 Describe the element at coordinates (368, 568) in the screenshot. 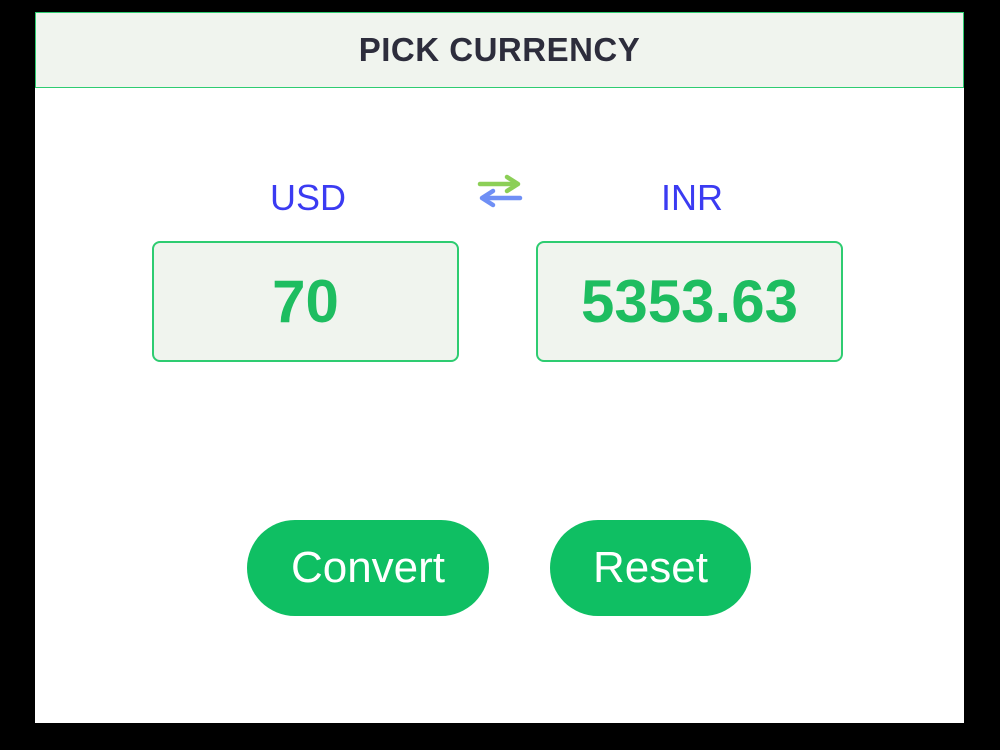

I see `convert-button: Convert` at that location.